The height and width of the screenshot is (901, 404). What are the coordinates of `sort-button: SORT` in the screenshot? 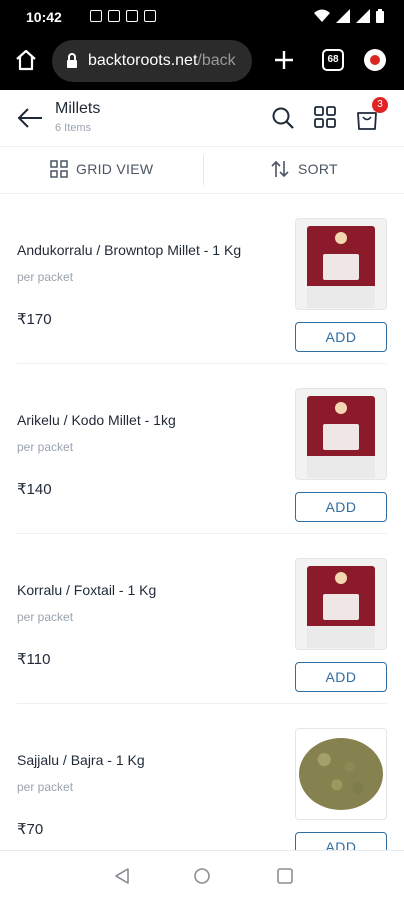 It's located at (304, 169).